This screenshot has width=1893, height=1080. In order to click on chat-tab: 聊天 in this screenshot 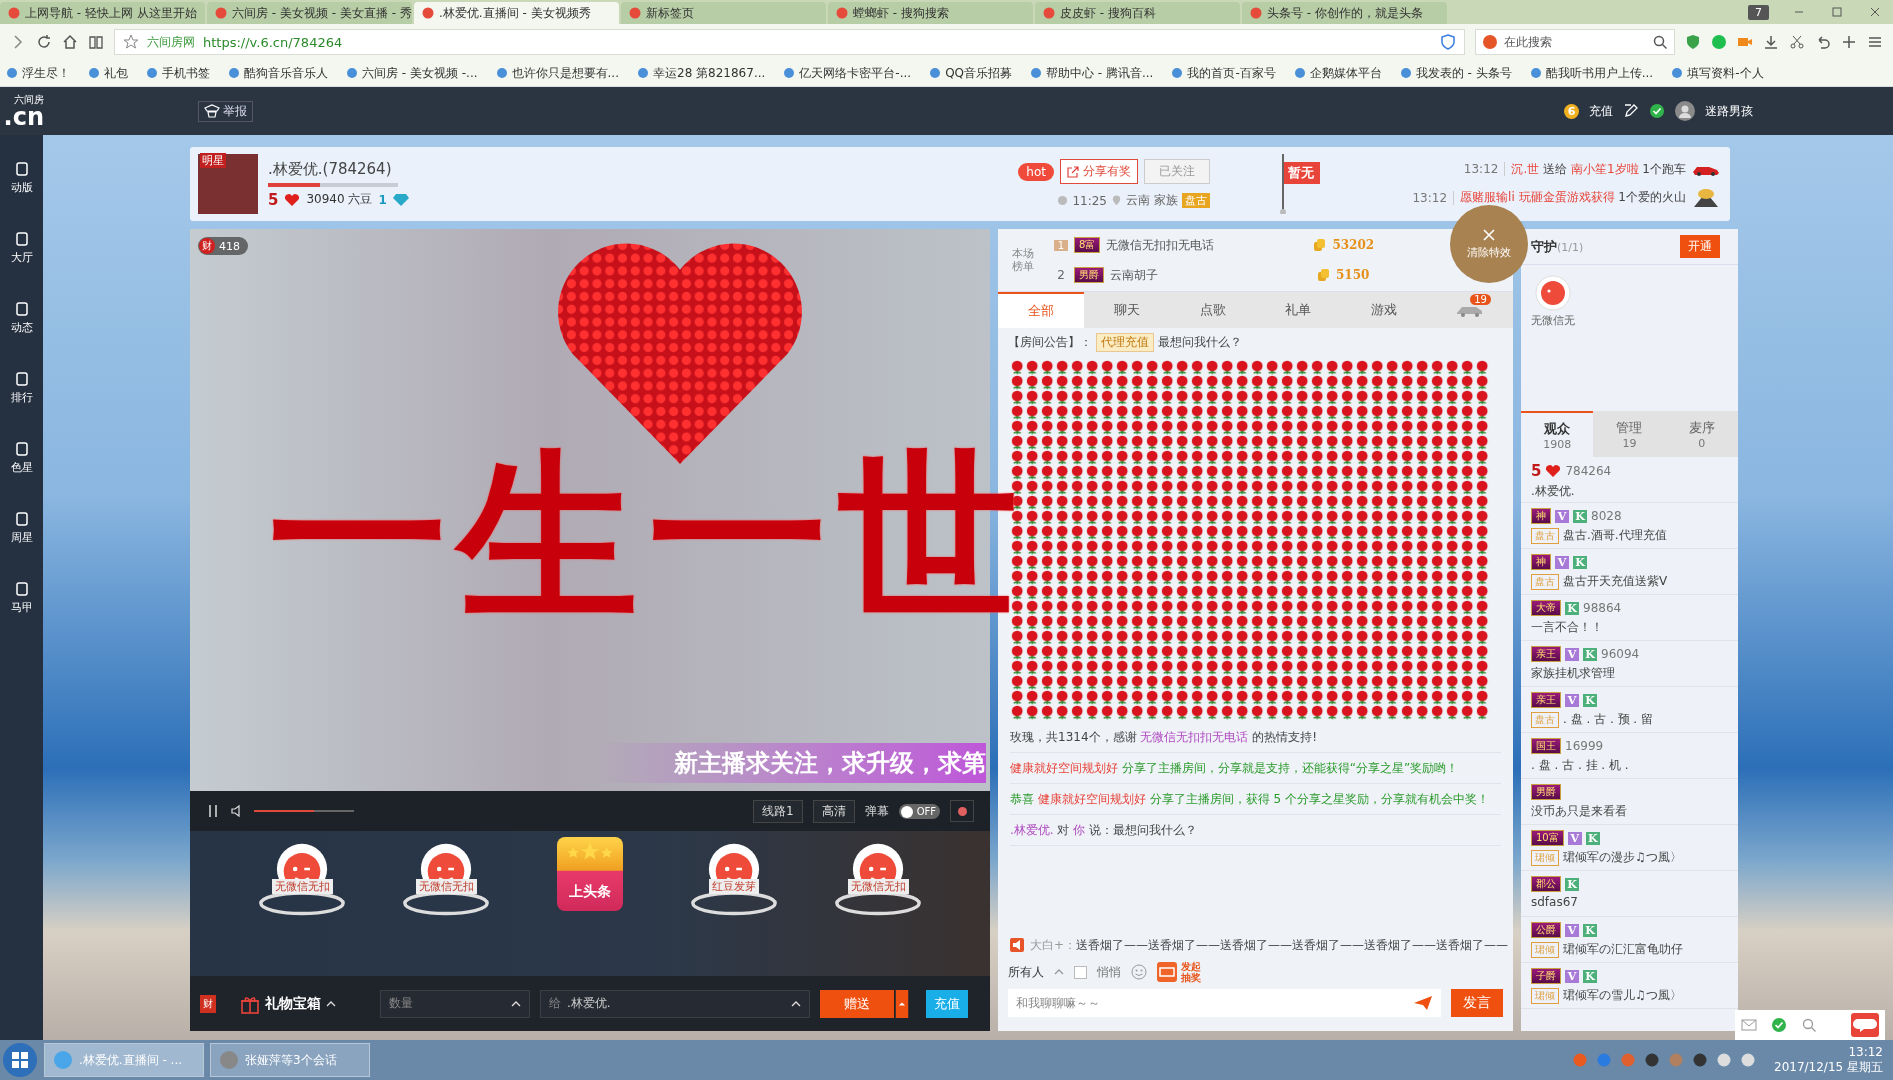, I will do `click(1126, 310)`.